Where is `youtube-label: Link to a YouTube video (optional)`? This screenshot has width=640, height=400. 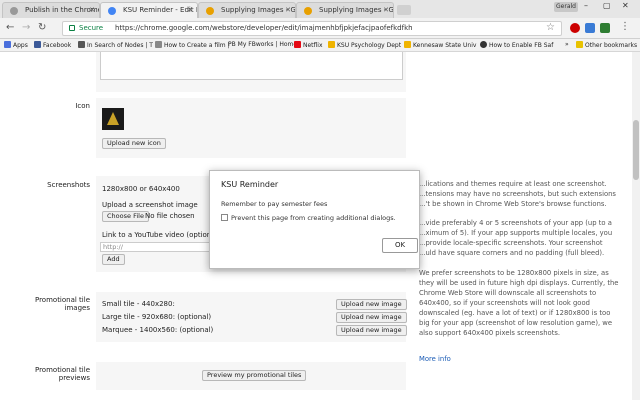
youtube-label: Link to a YouTube video (optional) is located at coordinates (161, 235).